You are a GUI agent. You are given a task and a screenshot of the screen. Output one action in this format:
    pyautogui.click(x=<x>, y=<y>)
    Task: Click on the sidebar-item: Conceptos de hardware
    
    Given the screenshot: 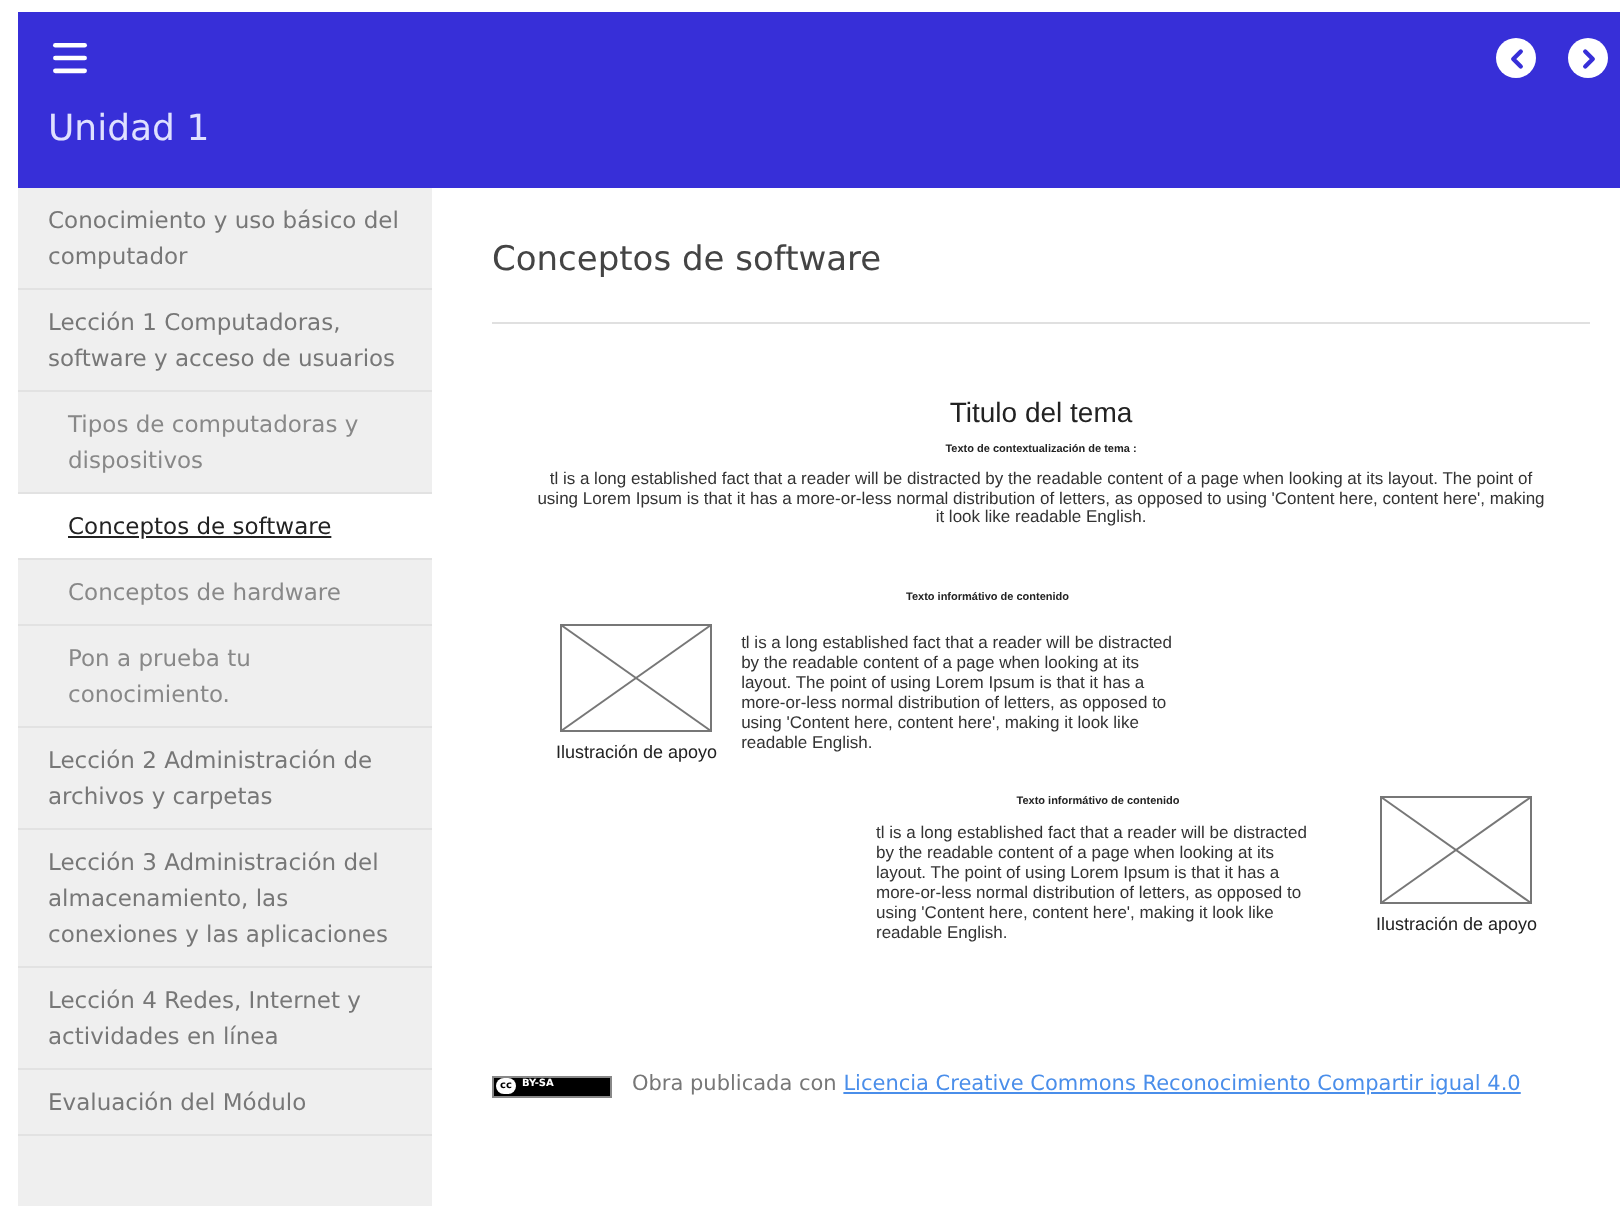 What is the action you would take?
    pyautogui.click(x=225, y=593)
    